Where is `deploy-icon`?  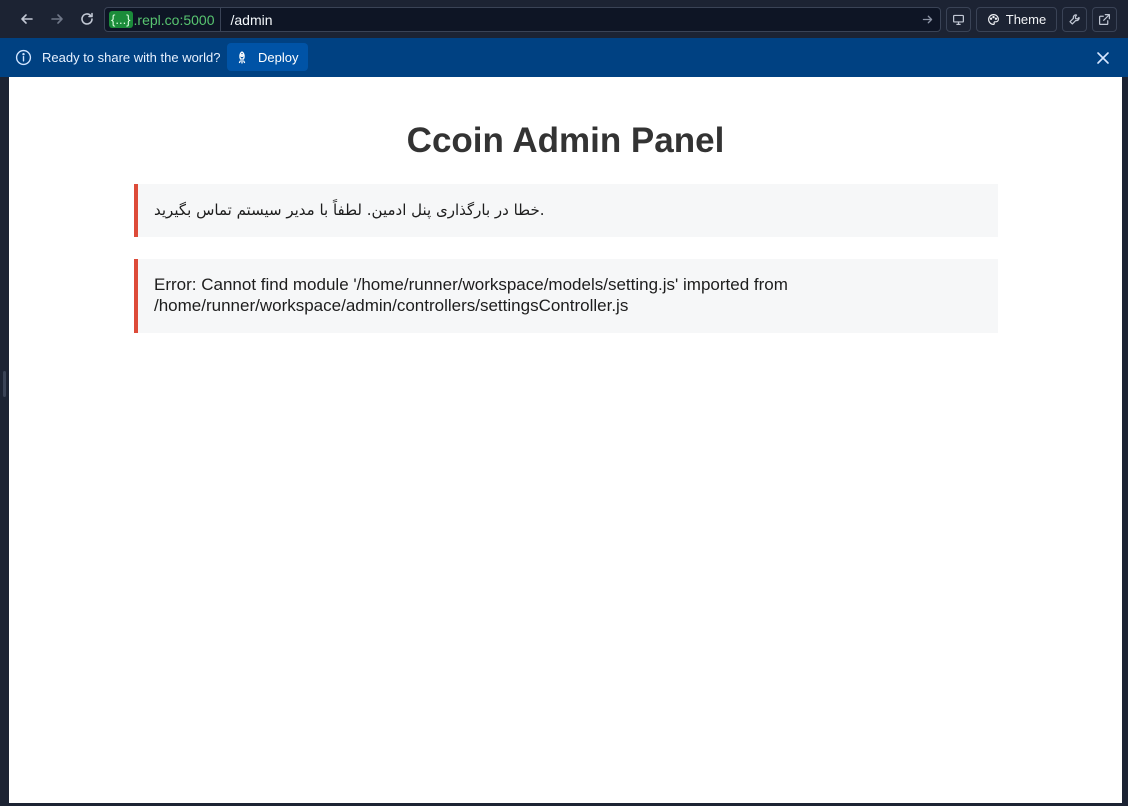
deploy-icon is located at coordinates (242, 57).